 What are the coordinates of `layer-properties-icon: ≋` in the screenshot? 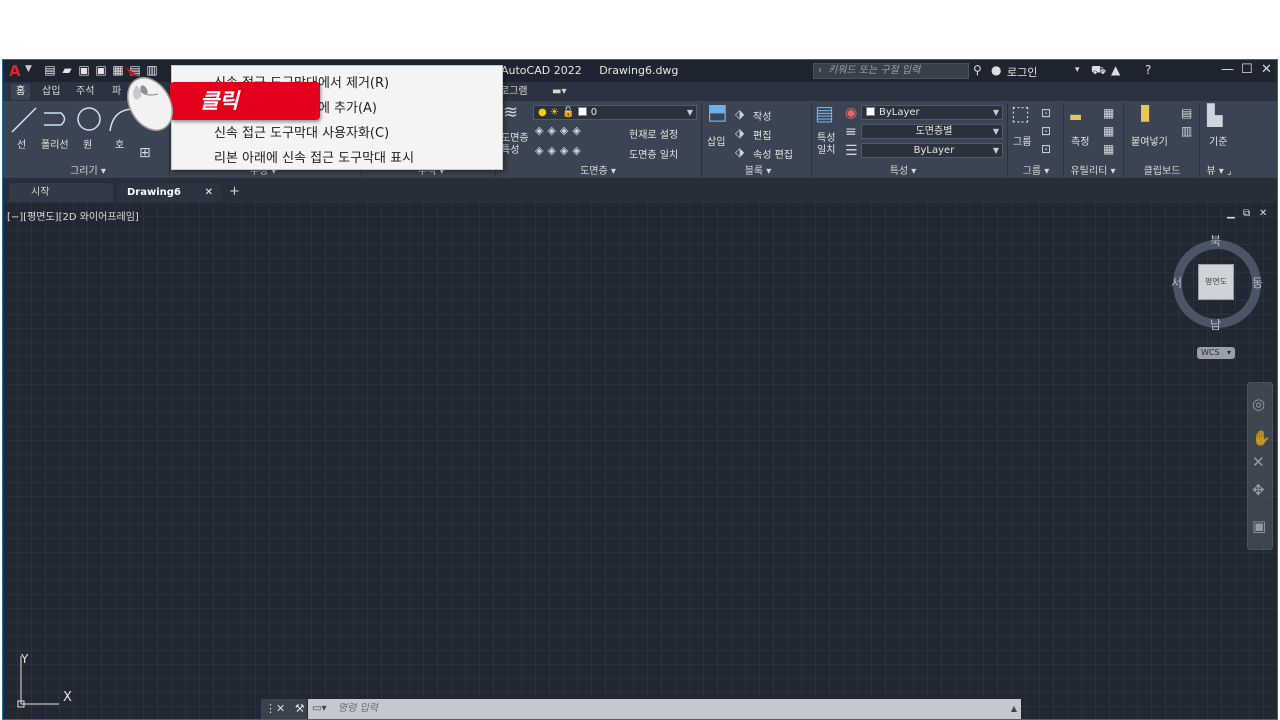 It's located at (510, 113).